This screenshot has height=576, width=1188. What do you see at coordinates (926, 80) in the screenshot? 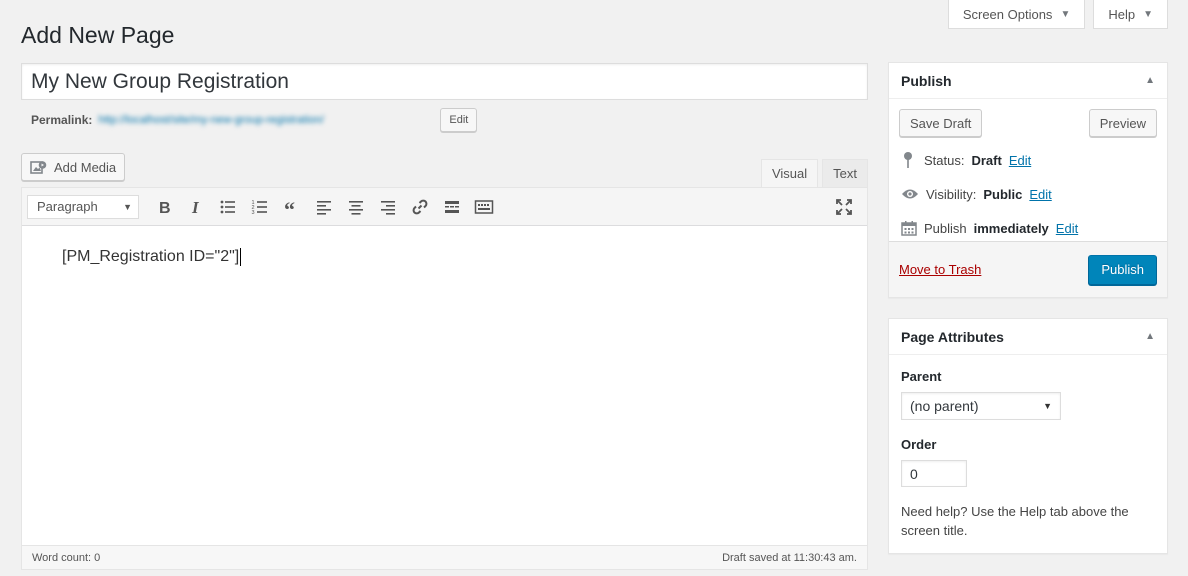
I see `publish-box-title: Publish` at bounding box center [926, 80].